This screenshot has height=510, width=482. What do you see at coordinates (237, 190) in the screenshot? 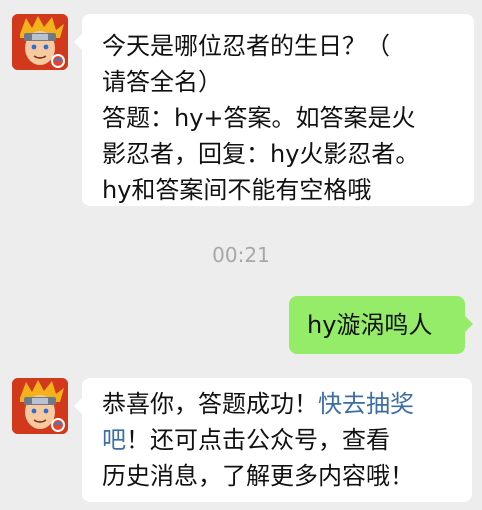
I see `message-line: hy和答案间不能有空格哦` at bounding box center [237, 190].